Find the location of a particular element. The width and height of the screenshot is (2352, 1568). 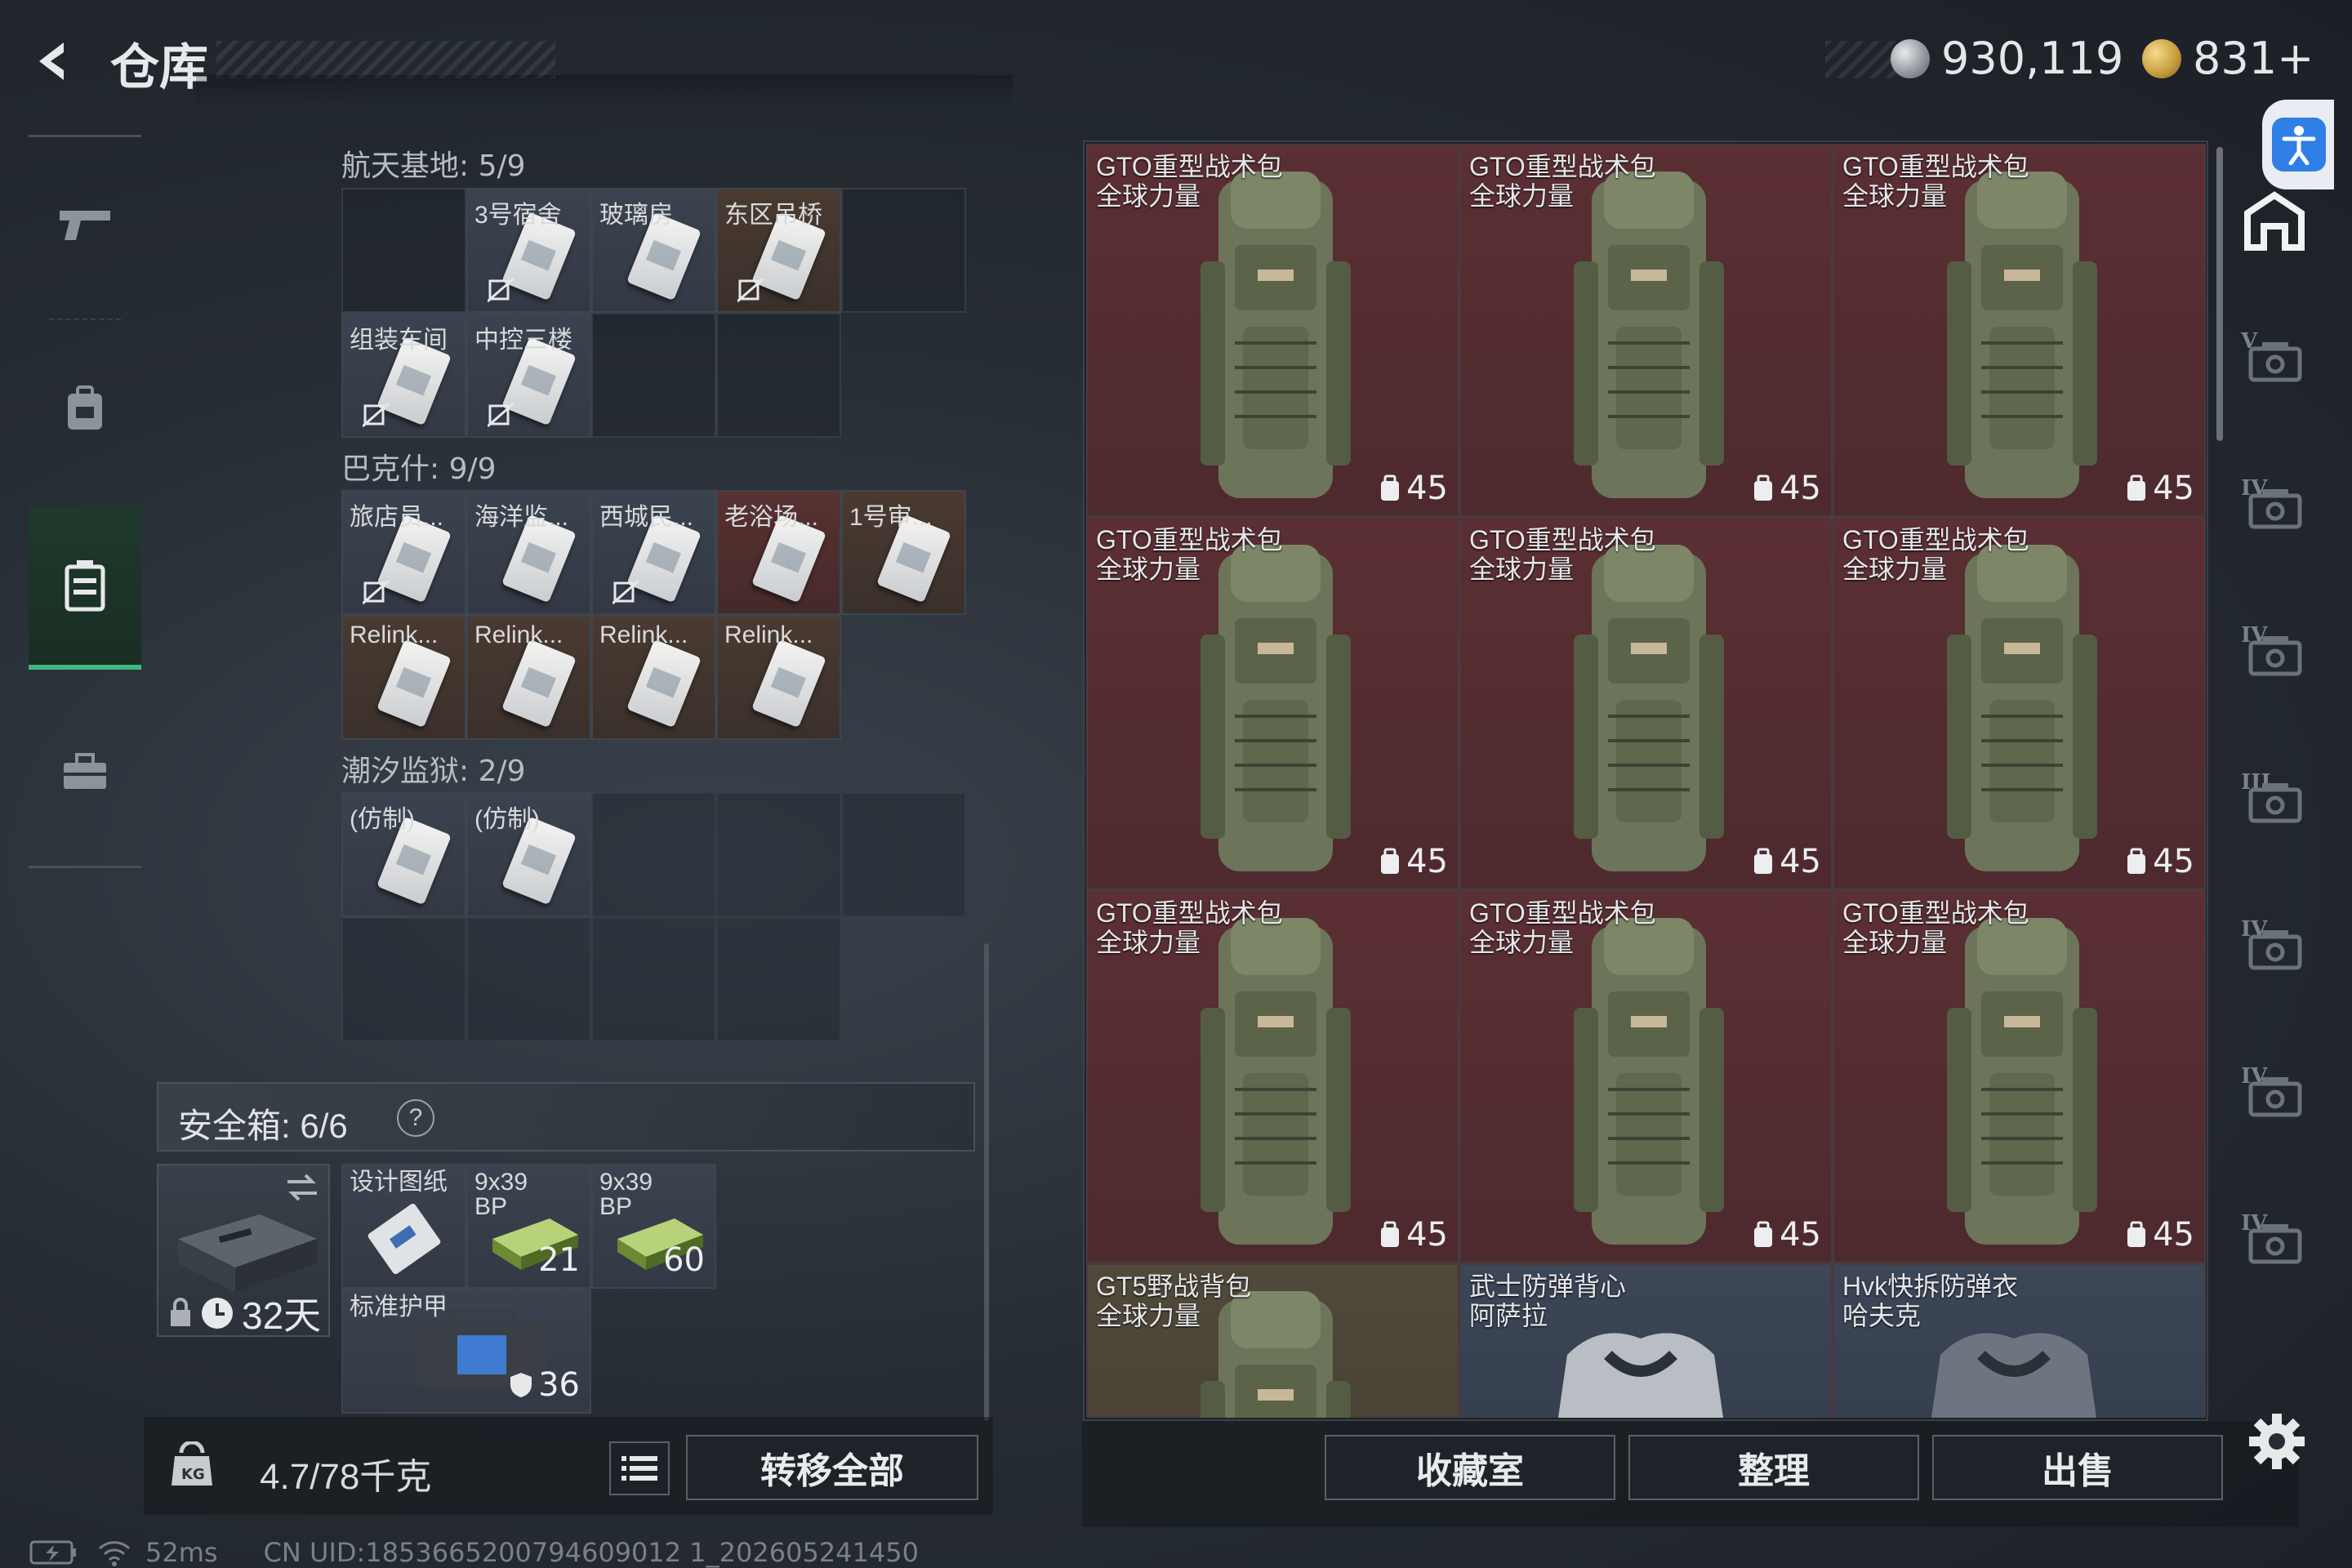

title-stripe is located at coordinates (385, 59).